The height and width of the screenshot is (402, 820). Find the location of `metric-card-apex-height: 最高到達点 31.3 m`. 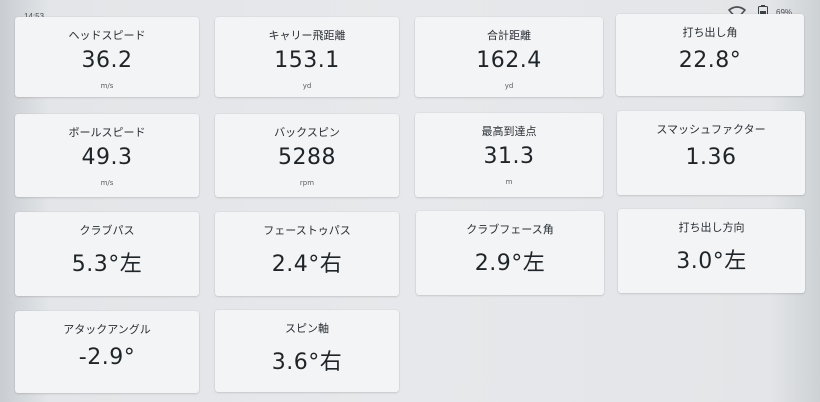

metric-card-apex-height: 最高到達点 31.3 m is located at coordinates (509, 155).